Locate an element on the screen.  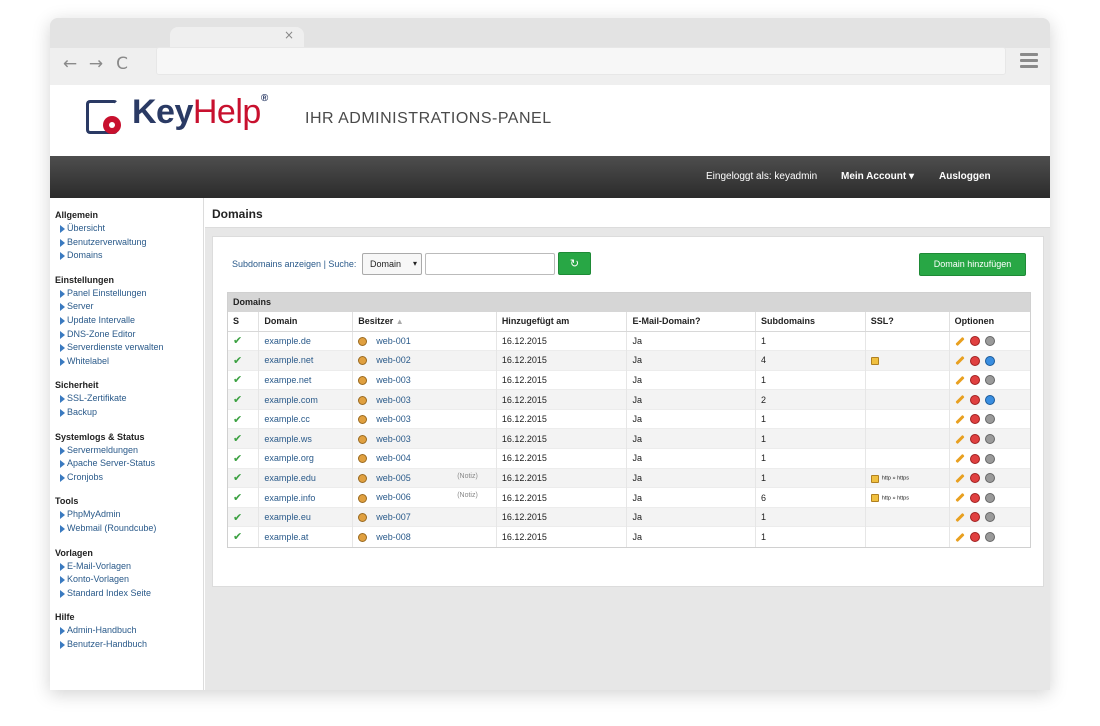
column-header-added: Hinzugefügt am is located at coordinates (562, 322).